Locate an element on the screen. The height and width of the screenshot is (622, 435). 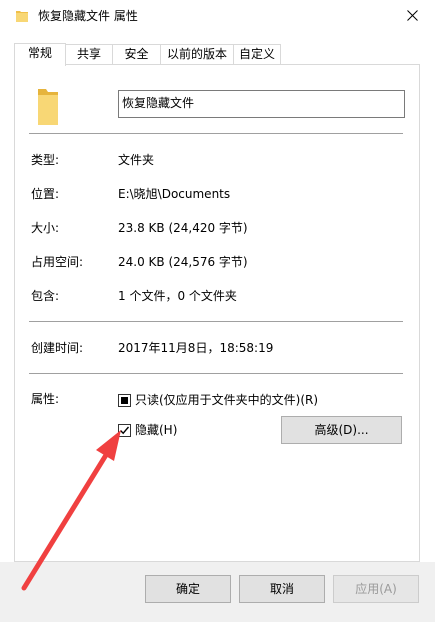
tab-security: 安全 is located at coordinates (136, 54).